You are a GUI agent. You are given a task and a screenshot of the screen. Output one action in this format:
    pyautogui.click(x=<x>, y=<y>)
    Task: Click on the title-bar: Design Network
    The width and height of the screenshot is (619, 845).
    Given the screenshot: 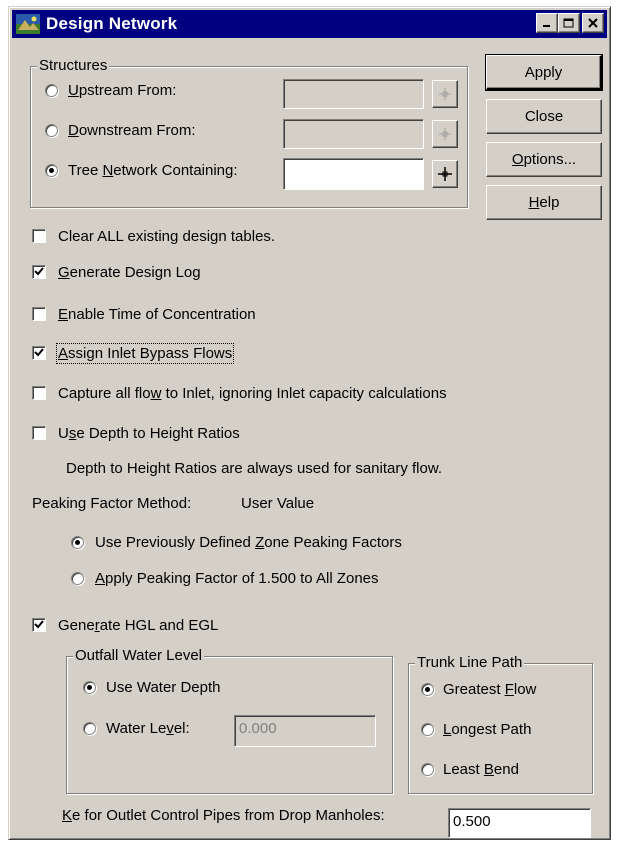 What is the action you would take?
    pyautogui.click(x=309, y=24)
    